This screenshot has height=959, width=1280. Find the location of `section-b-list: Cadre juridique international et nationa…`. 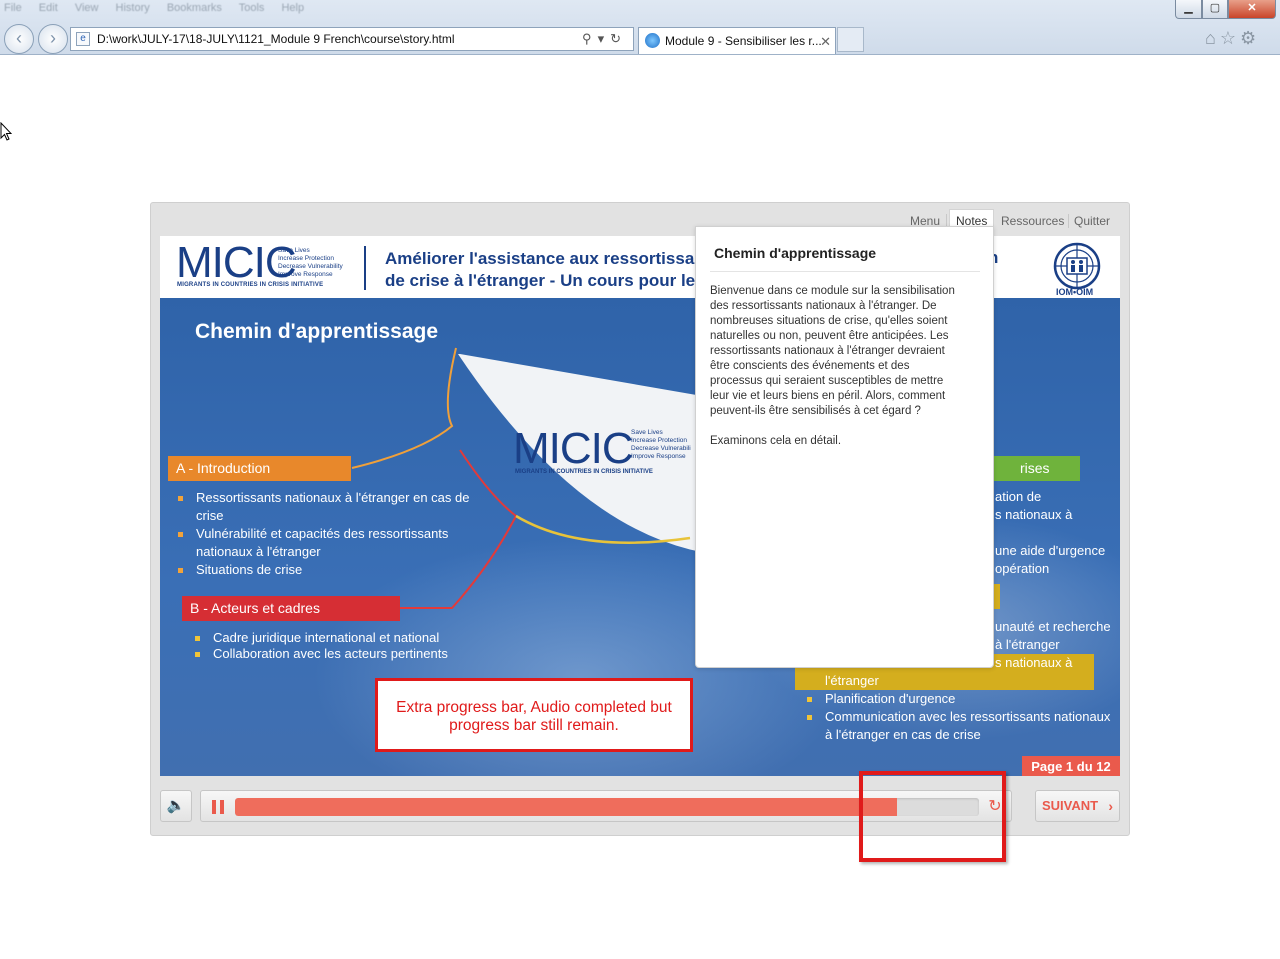

section-b-list: Cadre juridique international et nationa… is located at coordinates (339, 646).